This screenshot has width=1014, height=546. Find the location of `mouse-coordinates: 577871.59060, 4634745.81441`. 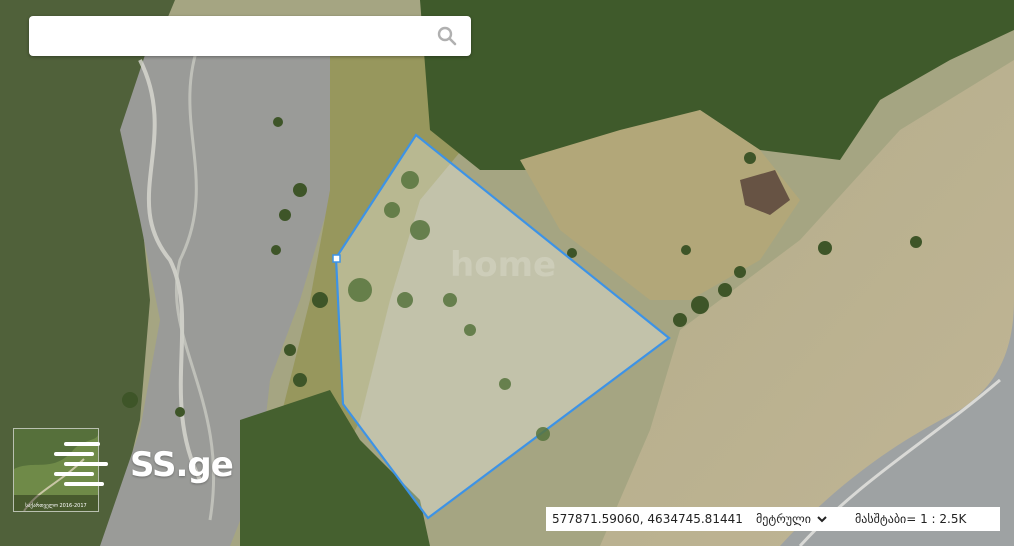

mouse-coordinates: 577871.59060, 4634745.81441 is located at coordinates (647, 519).